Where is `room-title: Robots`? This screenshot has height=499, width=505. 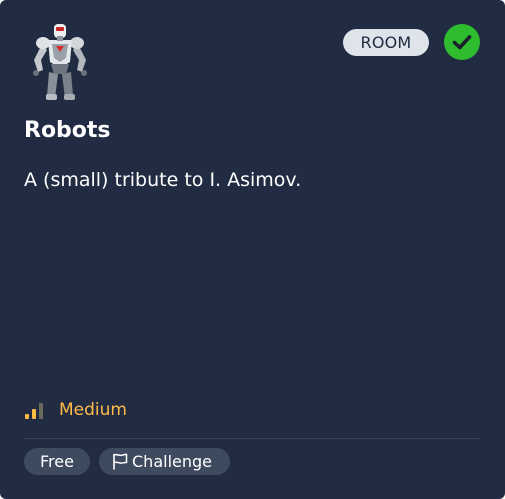
room-title: Robots is located at coordinates (67, 131).